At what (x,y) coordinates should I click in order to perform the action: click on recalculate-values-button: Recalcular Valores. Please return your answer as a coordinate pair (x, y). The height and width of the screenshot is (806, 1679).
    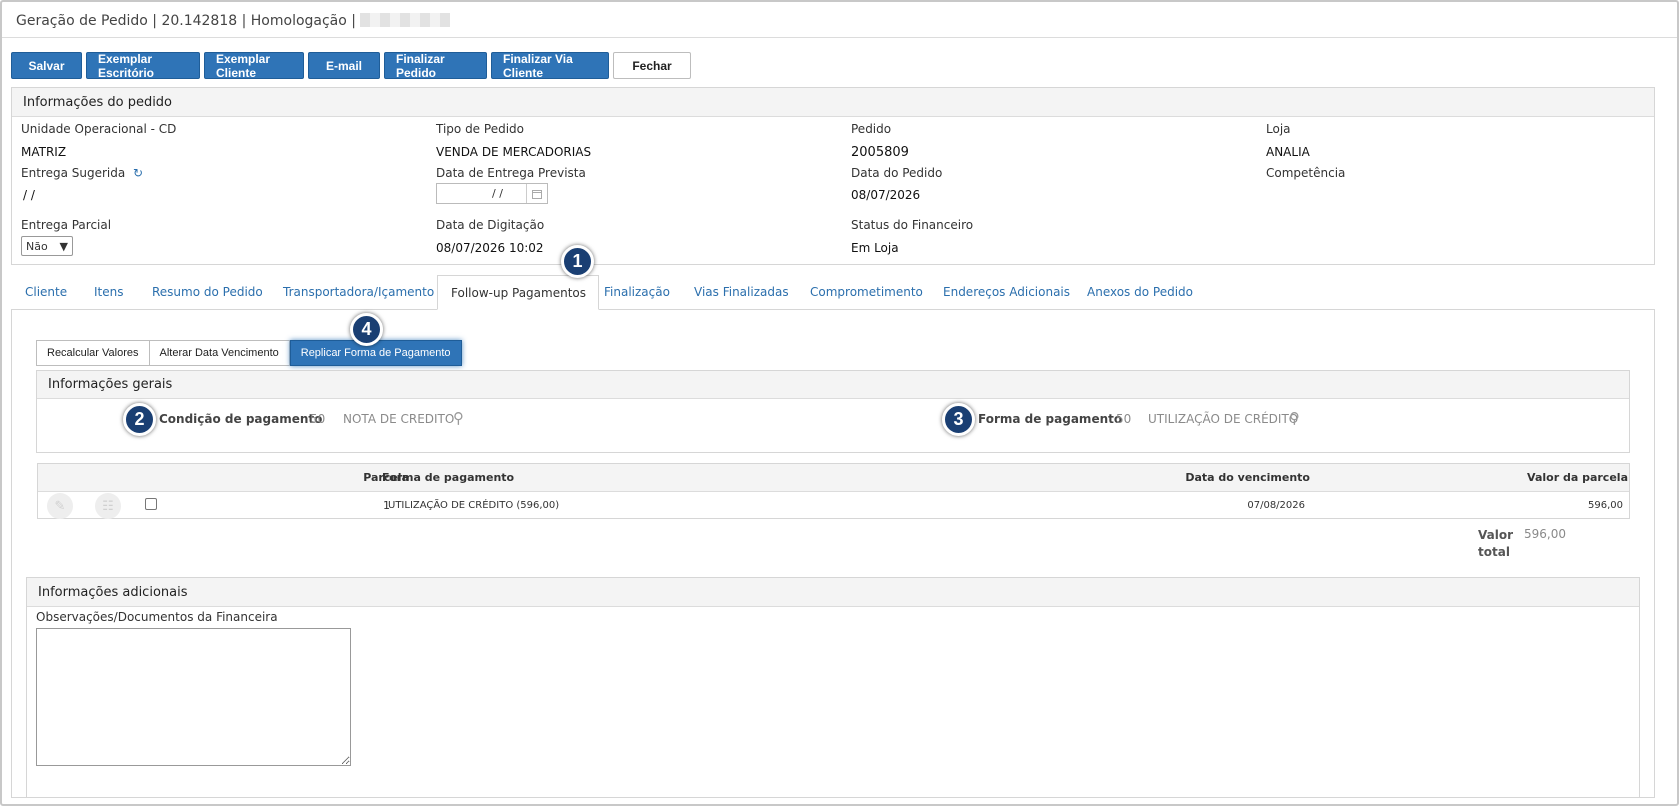
    Looking at the image, I should click on (93, 353).